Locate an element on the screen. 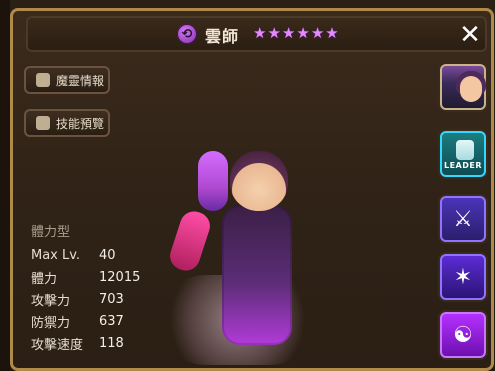 The width and height of the screenshot is (495, 371). monster-name: 雲師 is located at coordinates (222, 36).